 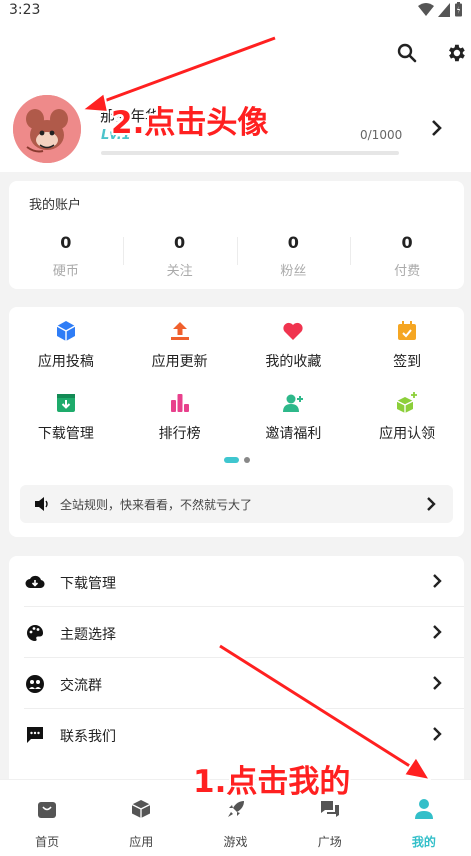 What do you see at coordinates (423, 842) in the screenshot?
I see `tab-label: 我的` at bounding box center [423, 842].